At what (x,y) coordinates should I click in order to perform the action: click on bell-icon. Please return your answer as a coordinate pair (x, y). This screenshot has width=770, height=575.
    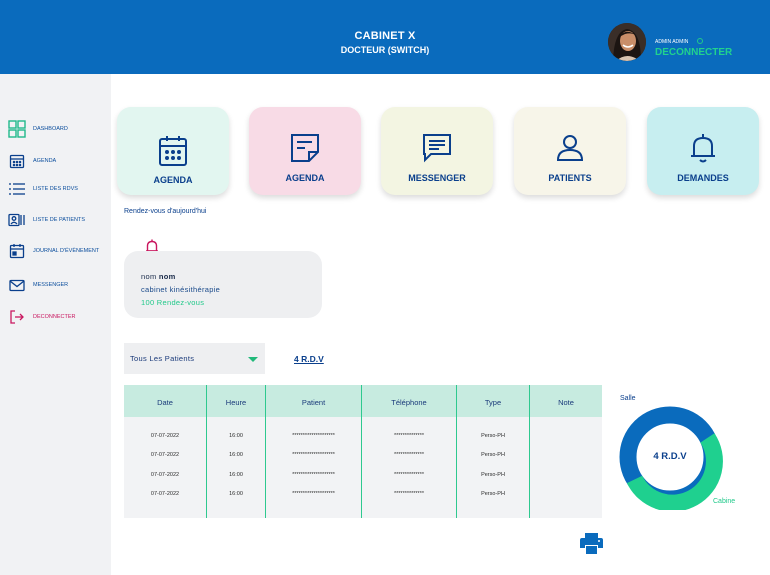
    Looking at the image, I should click on (703, 148).